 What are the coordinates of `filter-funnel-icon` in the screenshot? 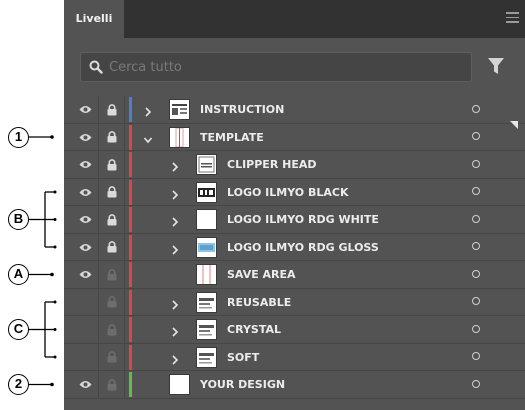 It's located at (496, 66).